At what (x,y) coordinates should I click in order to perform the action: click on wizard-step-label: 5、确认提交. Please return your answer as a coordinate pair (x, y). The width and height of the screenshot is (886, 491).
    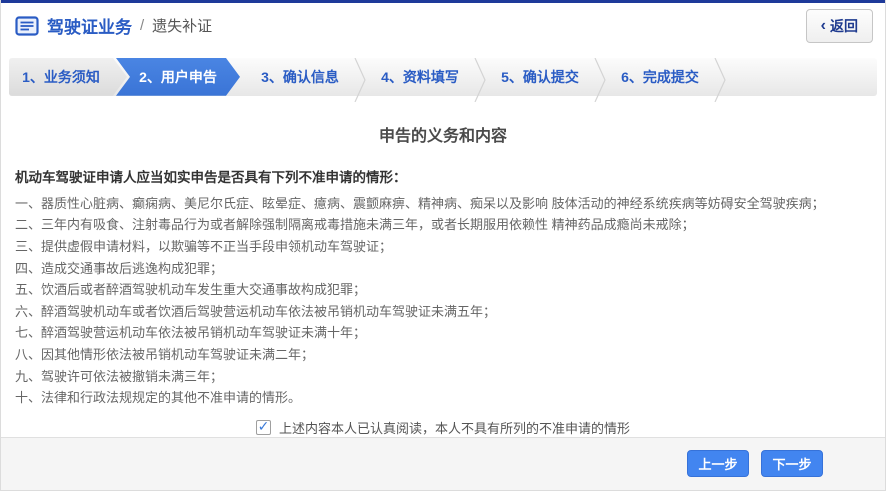
    Looking at the image, I should click on (540, 76).